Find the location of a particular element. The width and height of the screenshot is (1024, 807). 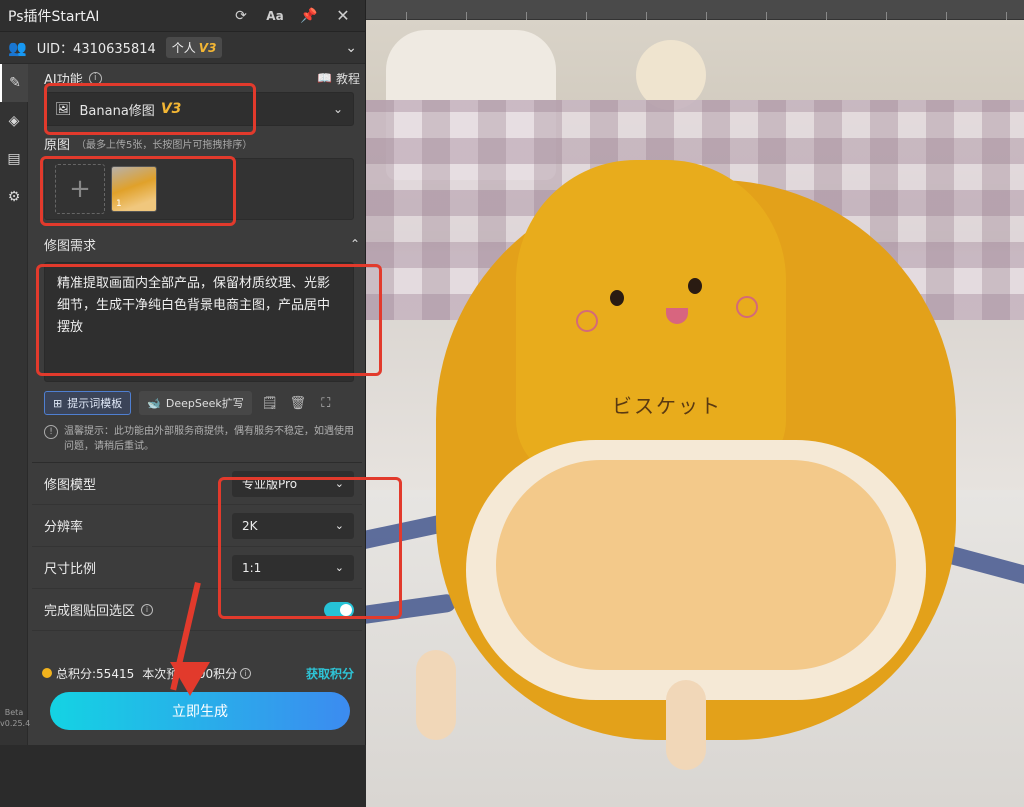

ratio-select: 1:1 ⌄ is located at coordinates (293, 567).